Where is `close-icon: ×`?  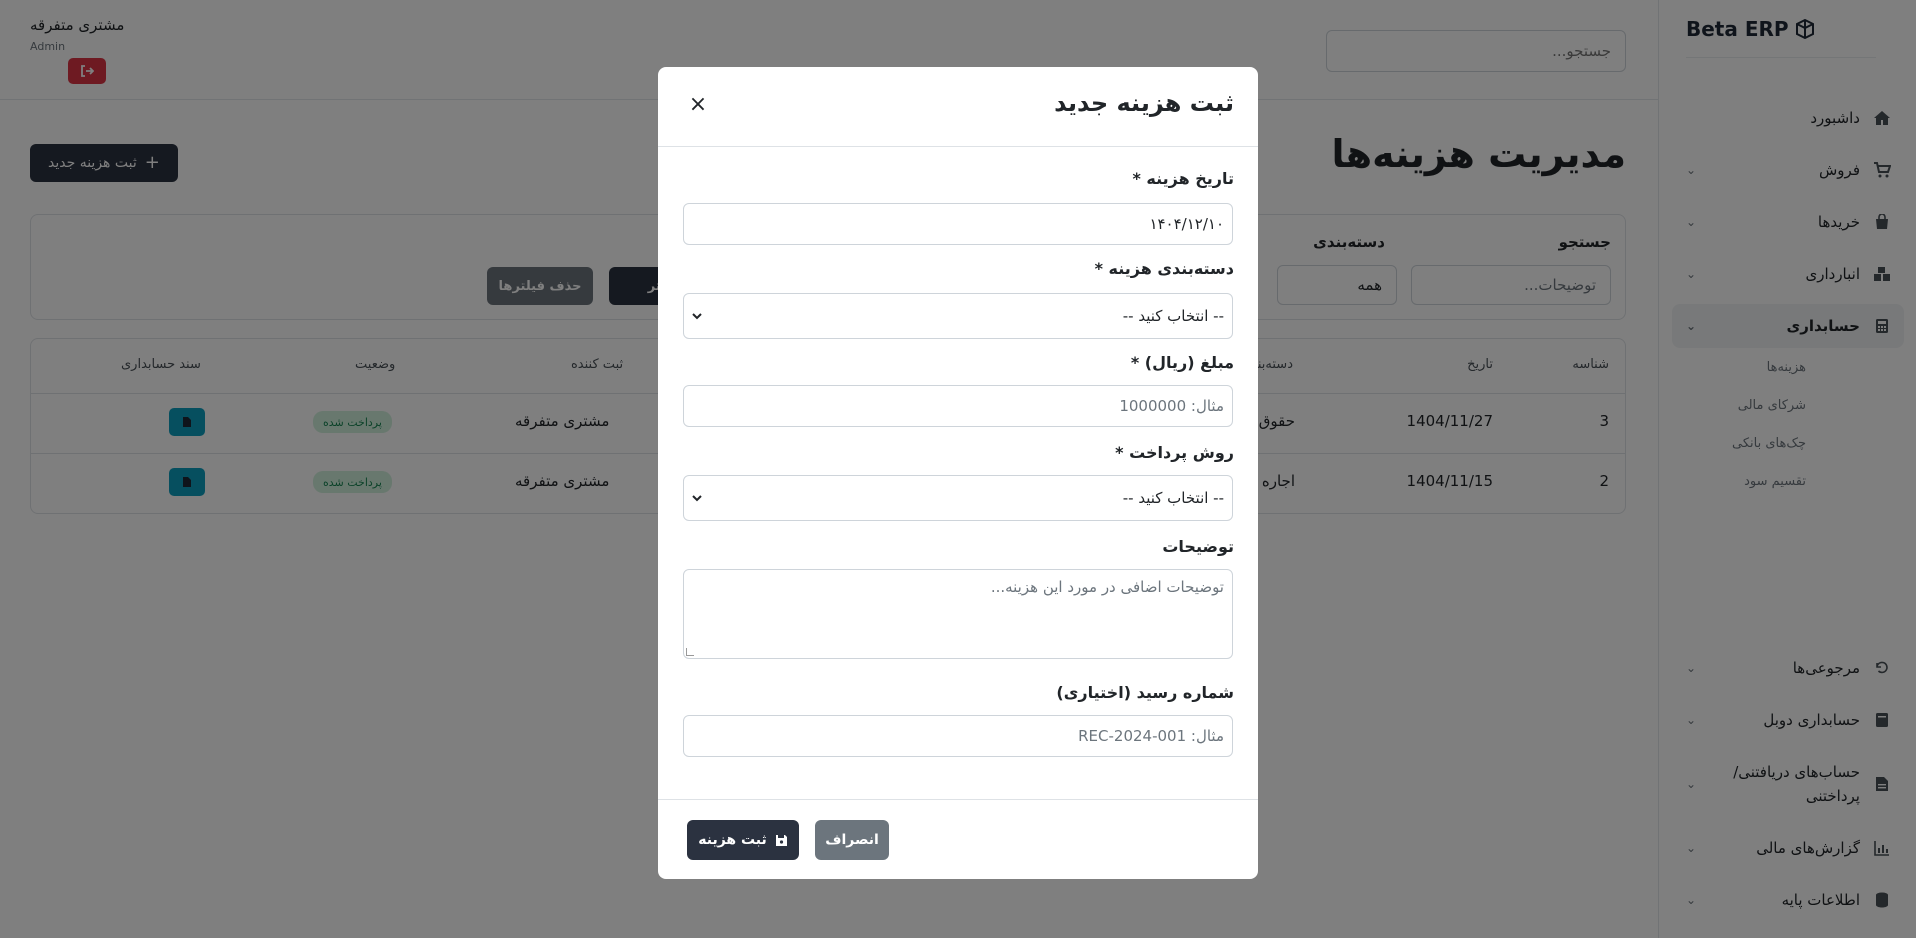 close-icon: × is located at coordinates (698, 105).